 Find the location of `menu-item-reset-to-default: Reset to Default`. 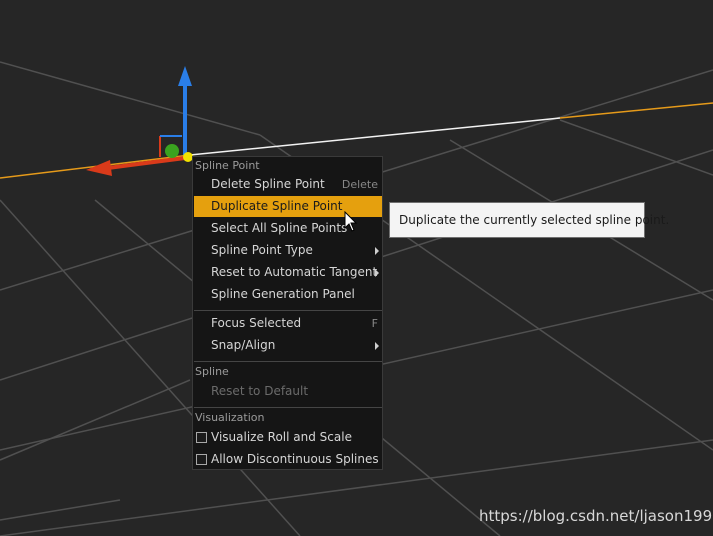

menu-item-reset-to-default: Reset to Default is located at coordinates (288, 391).